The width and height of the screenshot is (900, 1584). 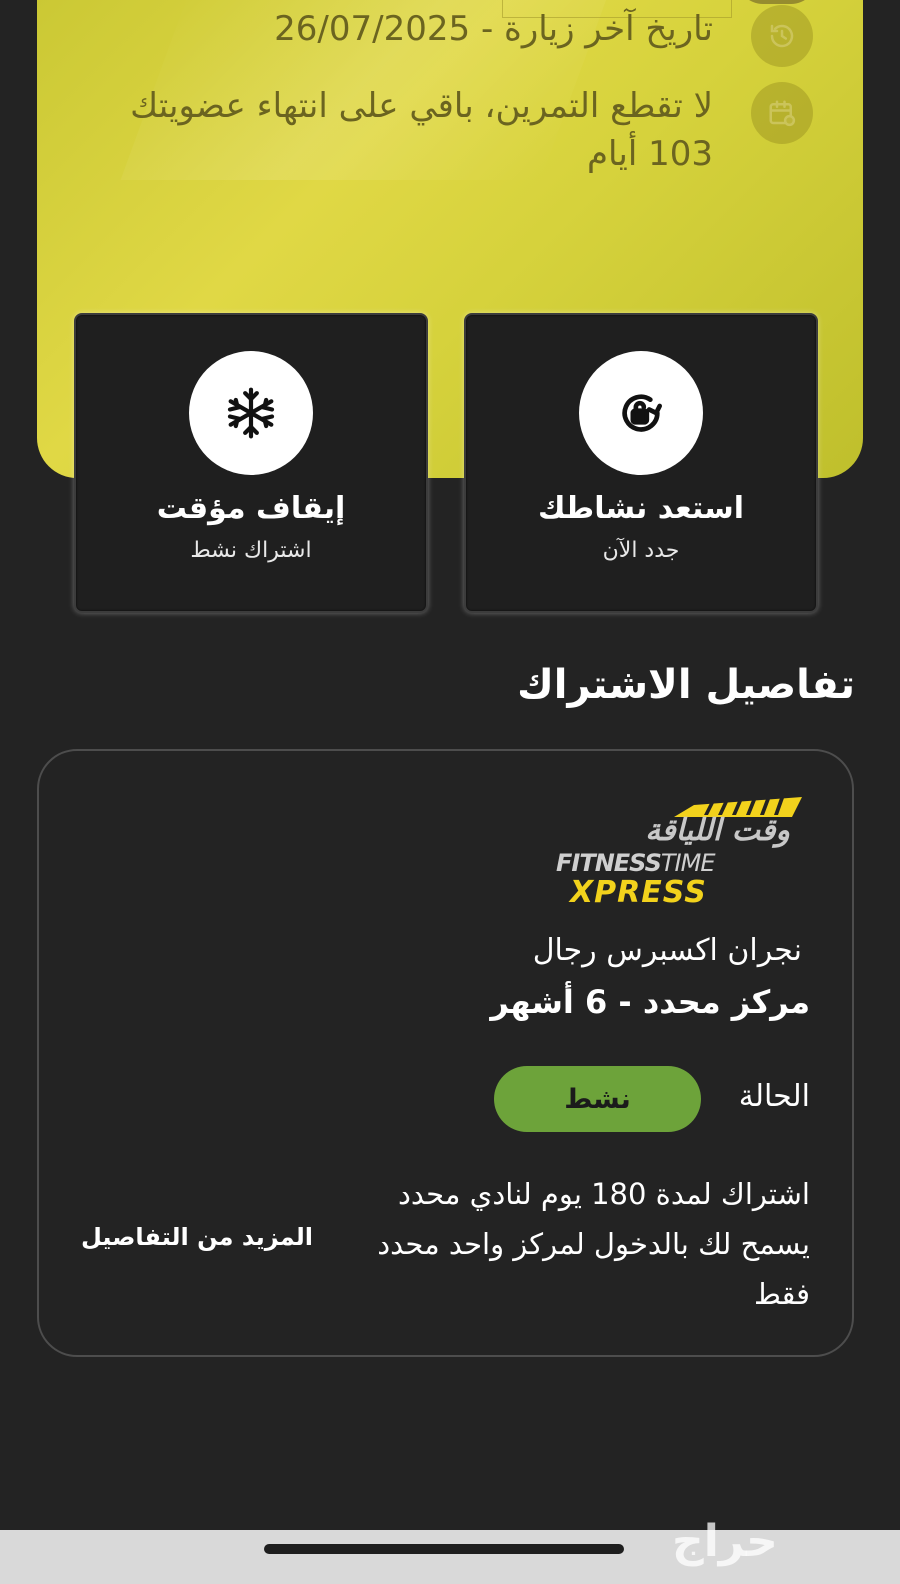 What do you see at coordinates (782, 36) in the screenshot?
I see `history-icon` at bounding box center [782, 36].